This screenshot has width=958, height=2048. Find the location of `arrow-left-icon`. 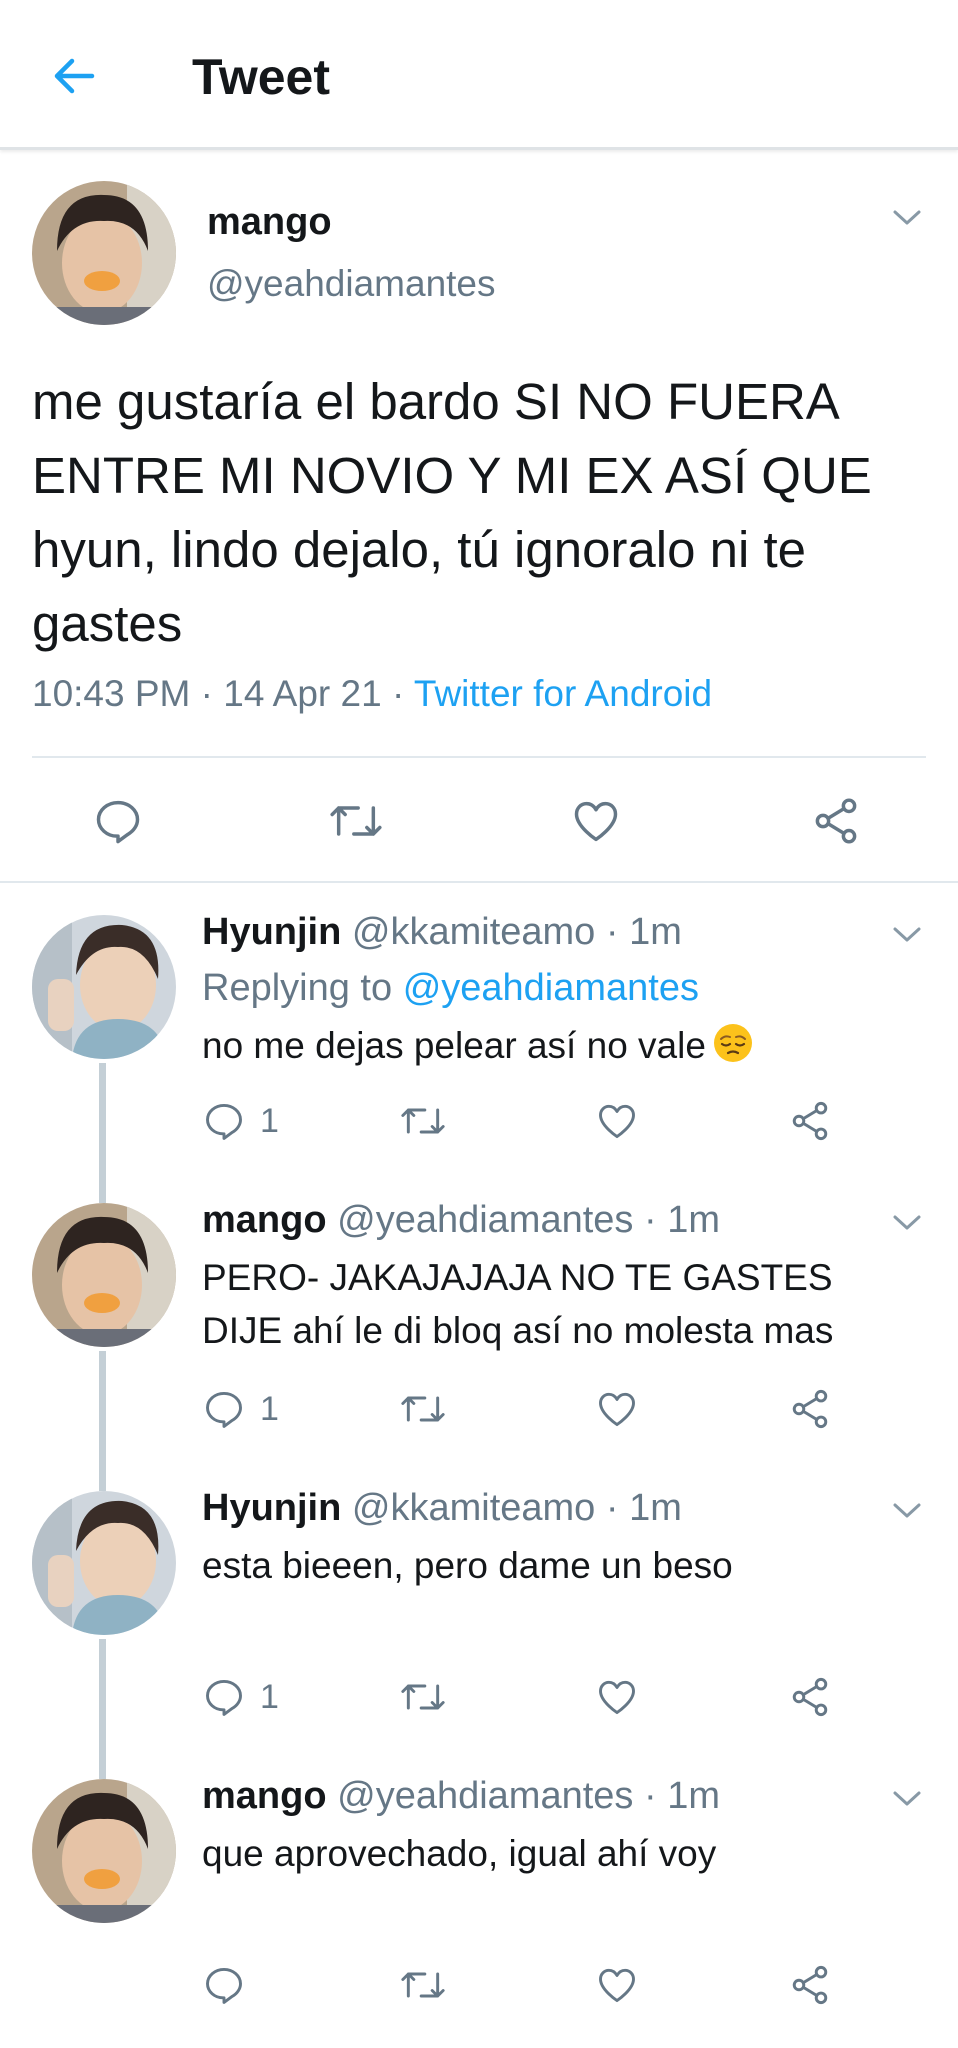

arrow-left-icon is located at coordinates (74, 76).